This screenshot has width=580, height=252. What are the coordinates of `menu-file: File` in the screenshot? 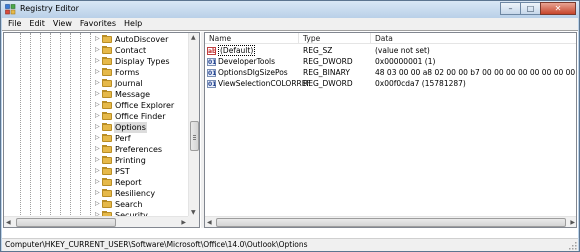 It's located at (14, 24).